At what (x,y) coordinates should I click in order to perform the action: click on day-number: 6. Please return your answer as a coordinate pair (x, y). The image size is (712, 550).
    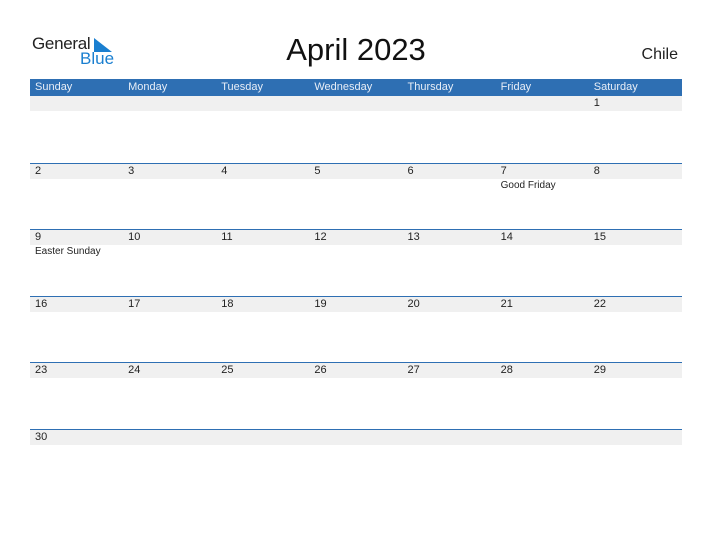
    Looking at the image, I should click on (410, 170).